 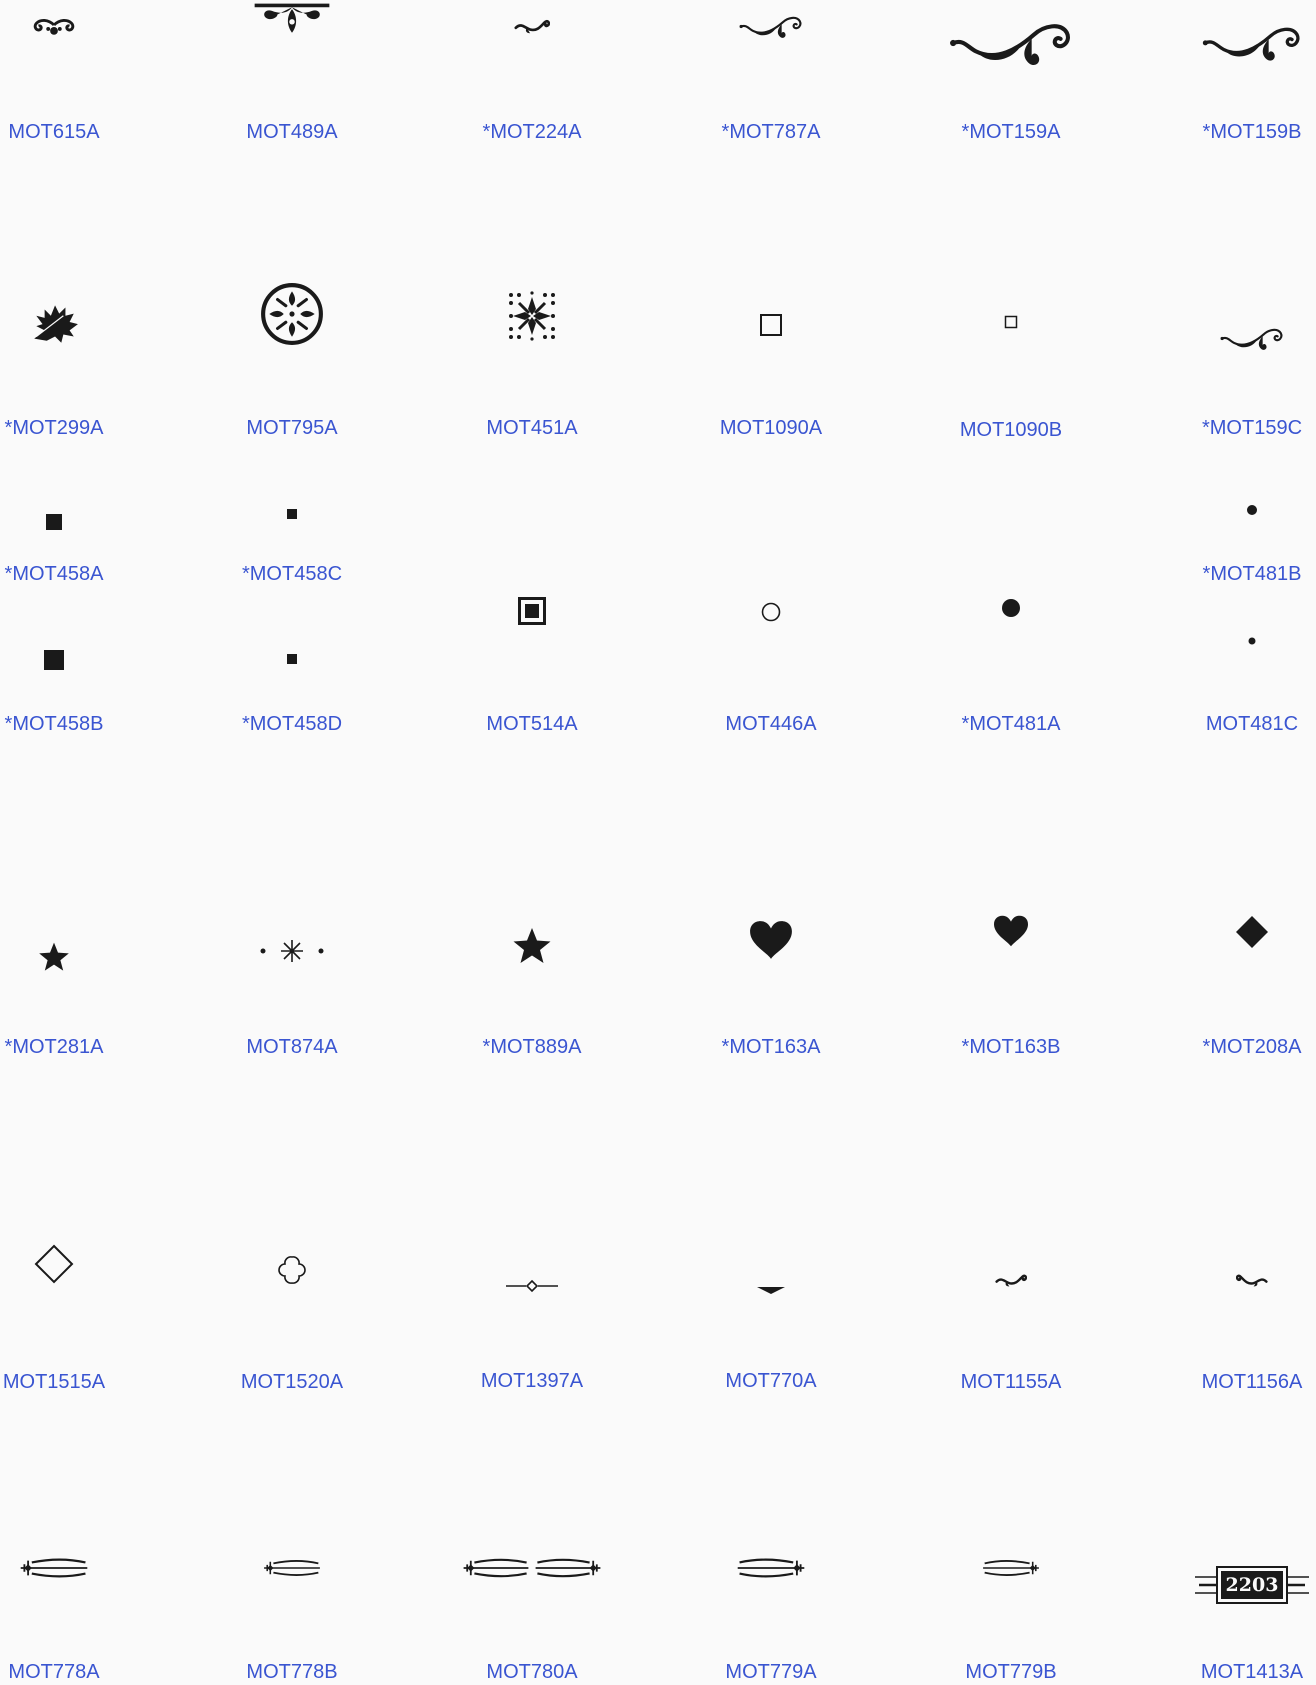 What do you see at coordinates (1011, 132) in the screenshot?
I see `motif-code-link: *MOT159A` at bounding box center [1011, 132].